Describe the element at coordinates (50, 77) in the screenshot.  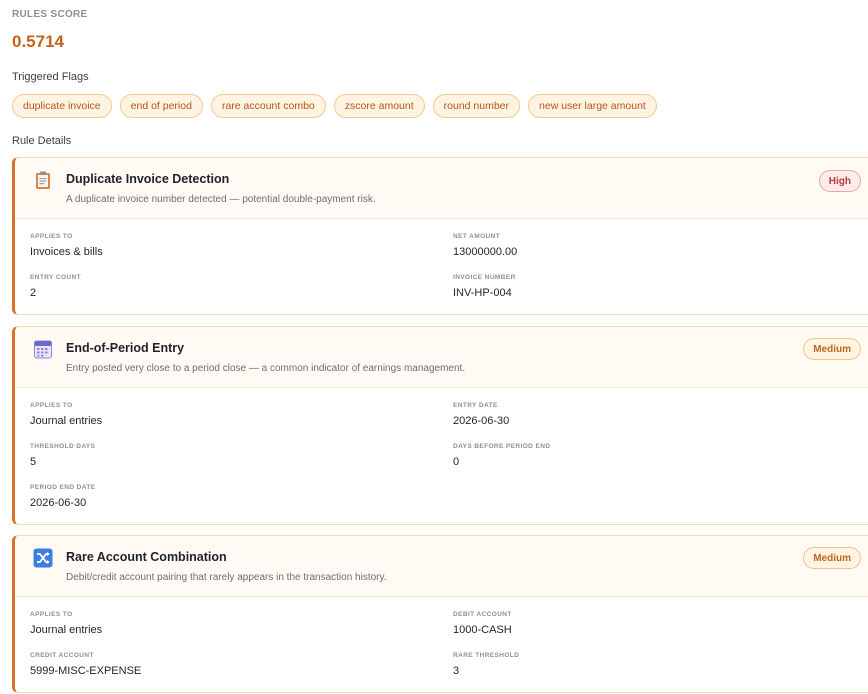
I see `triggered-flags-label: Triggered Flags` at that location.